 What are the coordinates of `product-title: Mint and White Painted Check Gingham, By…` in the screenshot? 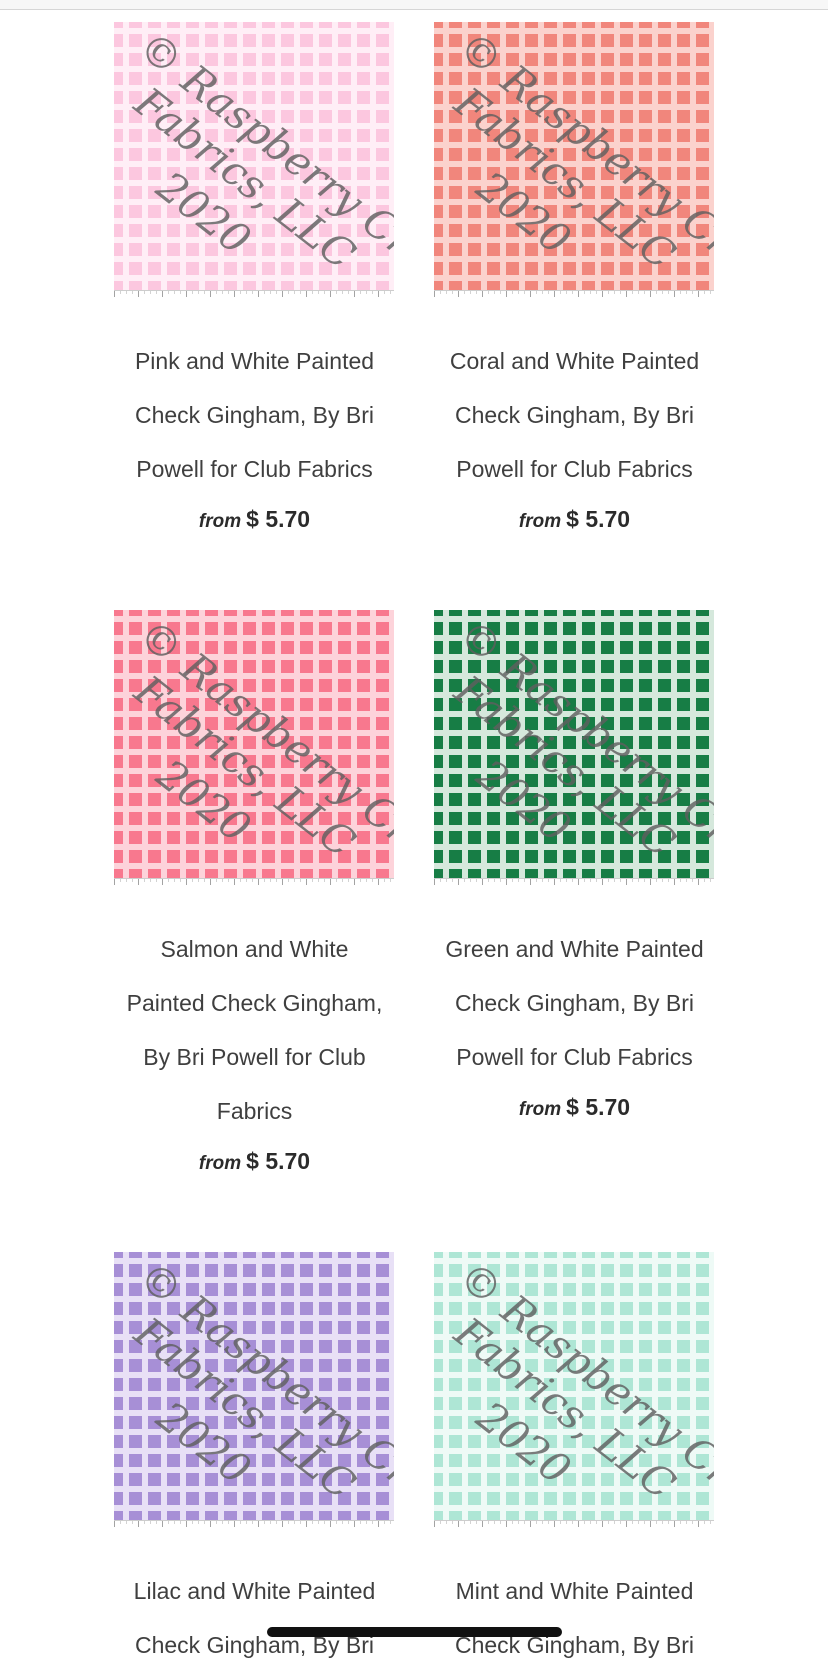 It's located at (574, 1618).